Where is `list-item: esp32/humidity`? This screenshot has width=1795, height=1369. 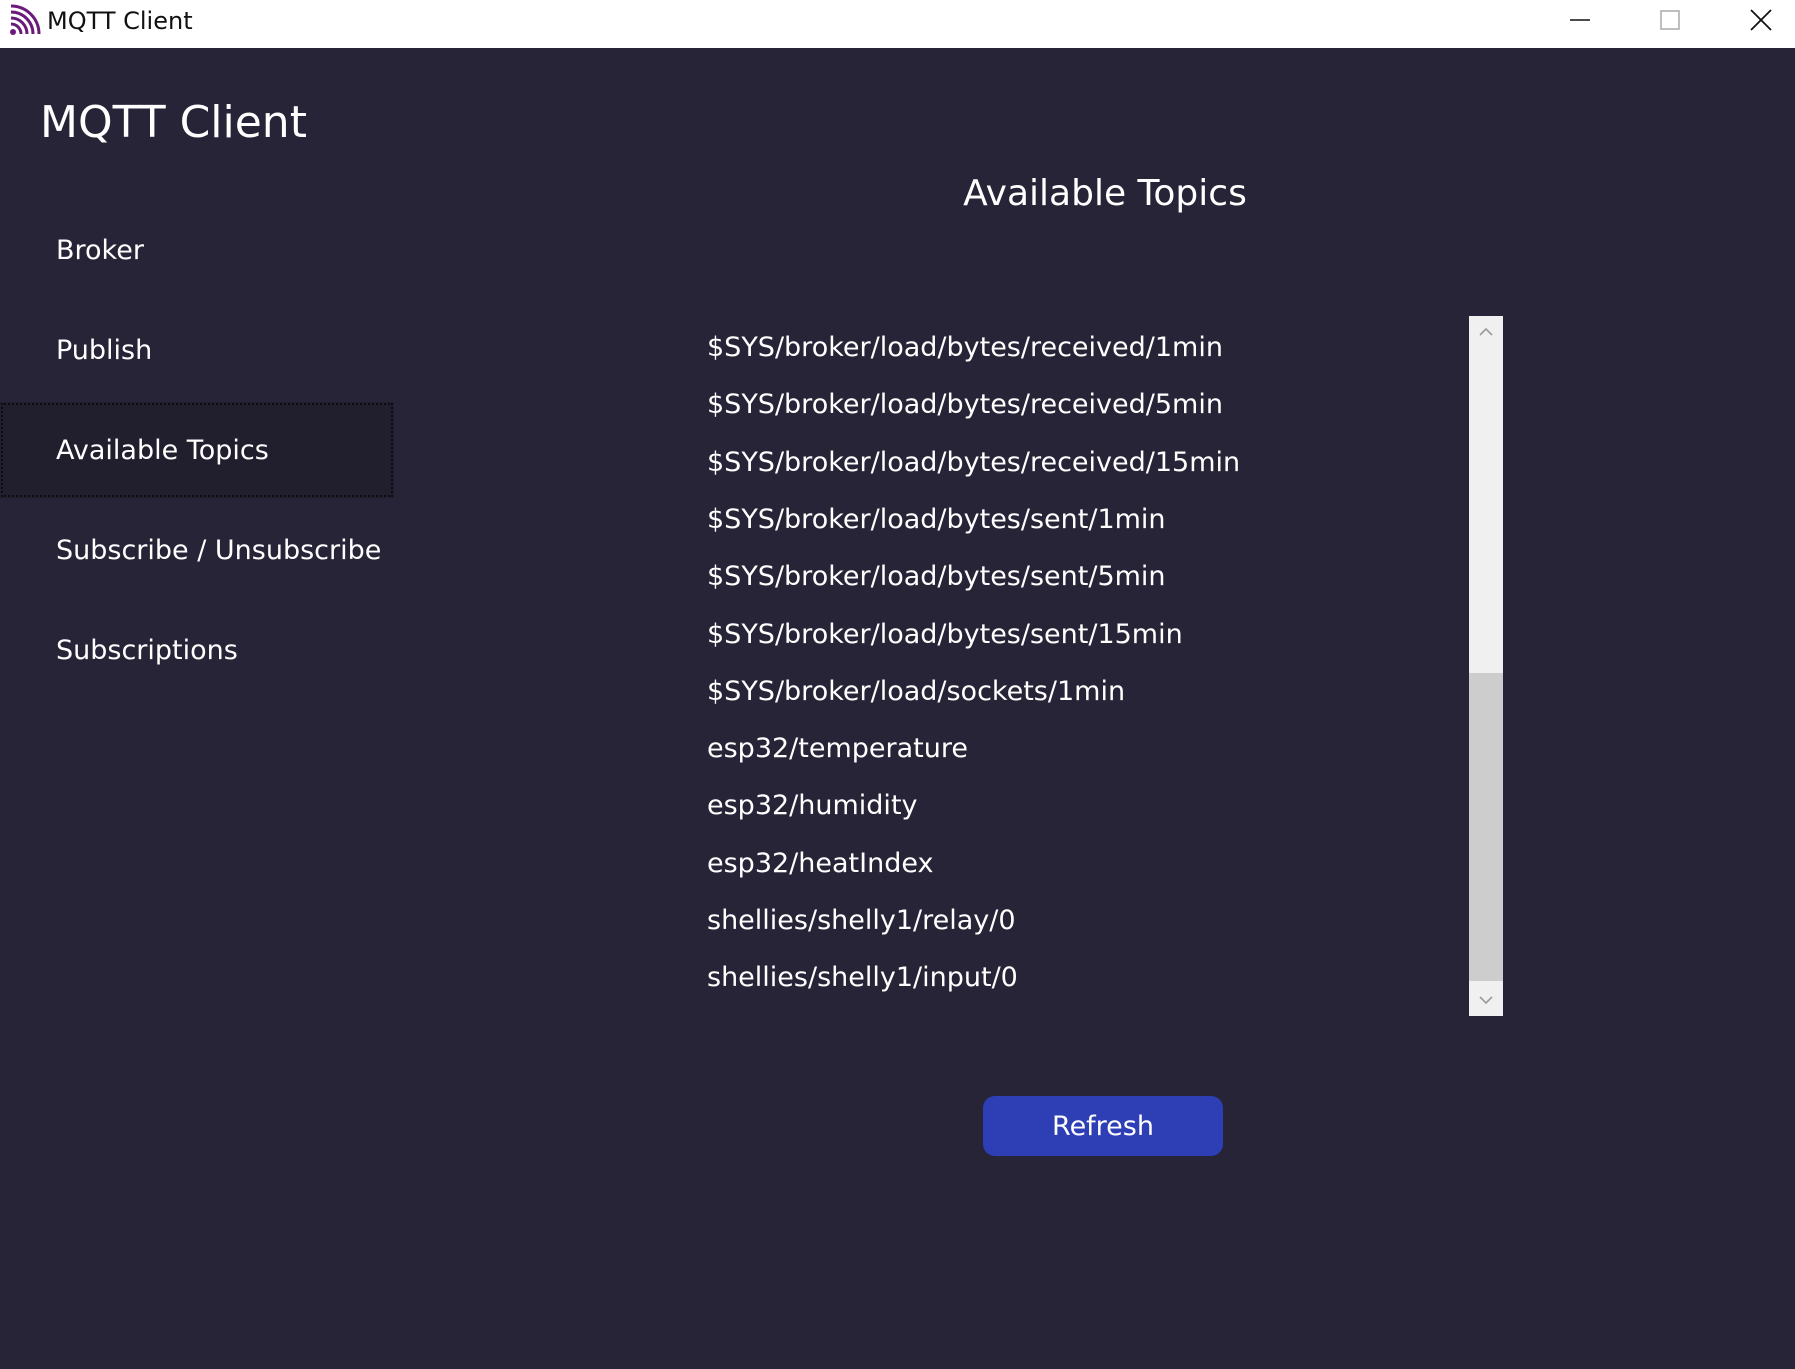
list-item: esp32/humidity is located at coordinates (812, 805).